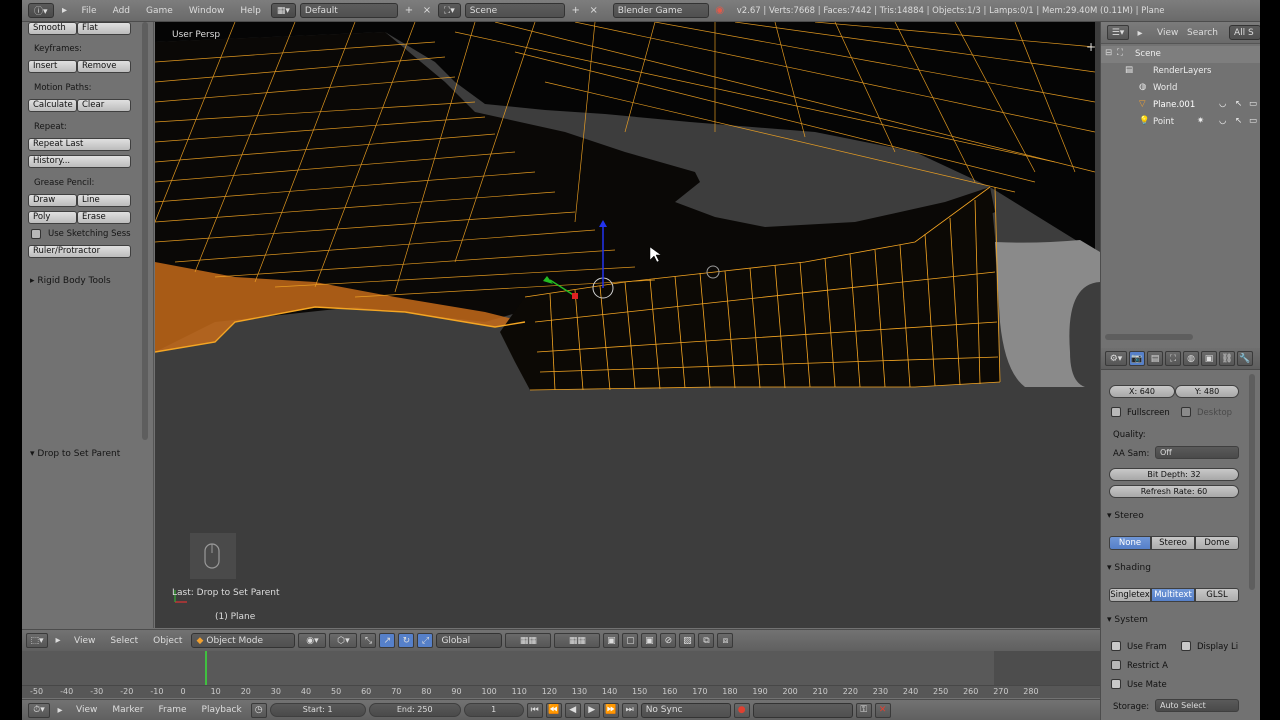  Describe the element at coordinates (1209, 358) in the screenshot. I see `object-tab-icon: ▣` at that location.